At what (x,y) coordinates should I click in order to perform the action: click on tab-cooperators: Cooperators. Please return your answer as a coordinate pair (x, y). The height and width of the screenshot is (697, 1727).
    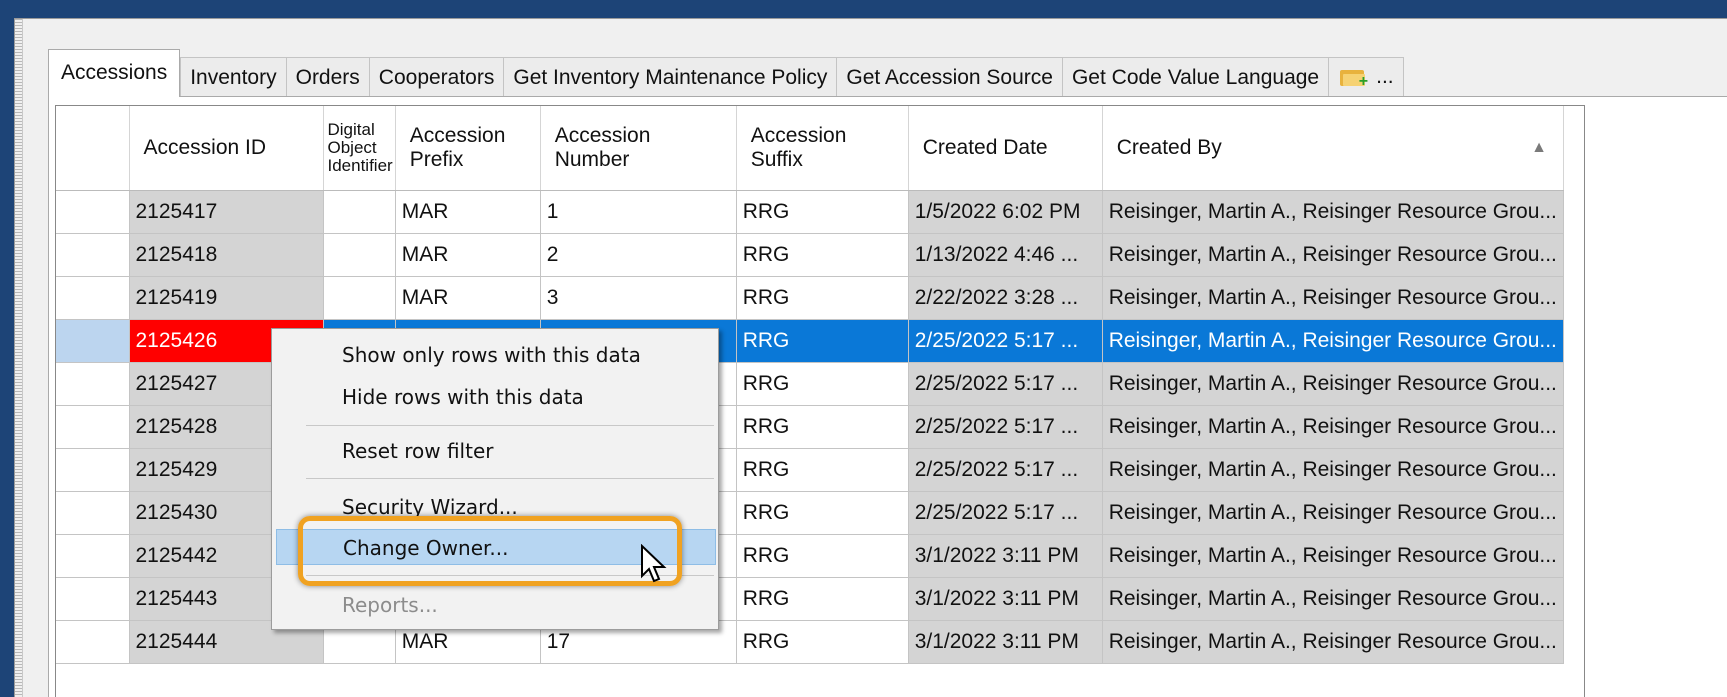
    Looking at the image, I should click on (437, 77).